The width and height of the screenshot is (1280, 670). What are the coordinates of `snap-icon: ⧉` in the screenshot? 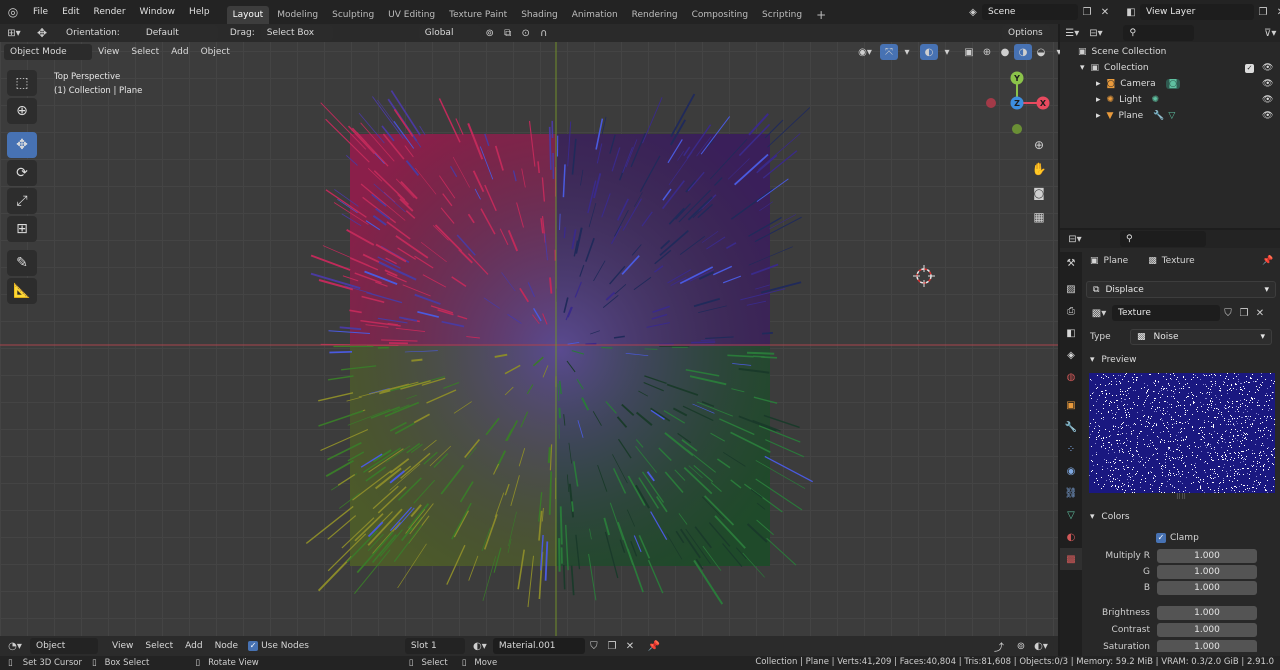 It's located at (508, 33).